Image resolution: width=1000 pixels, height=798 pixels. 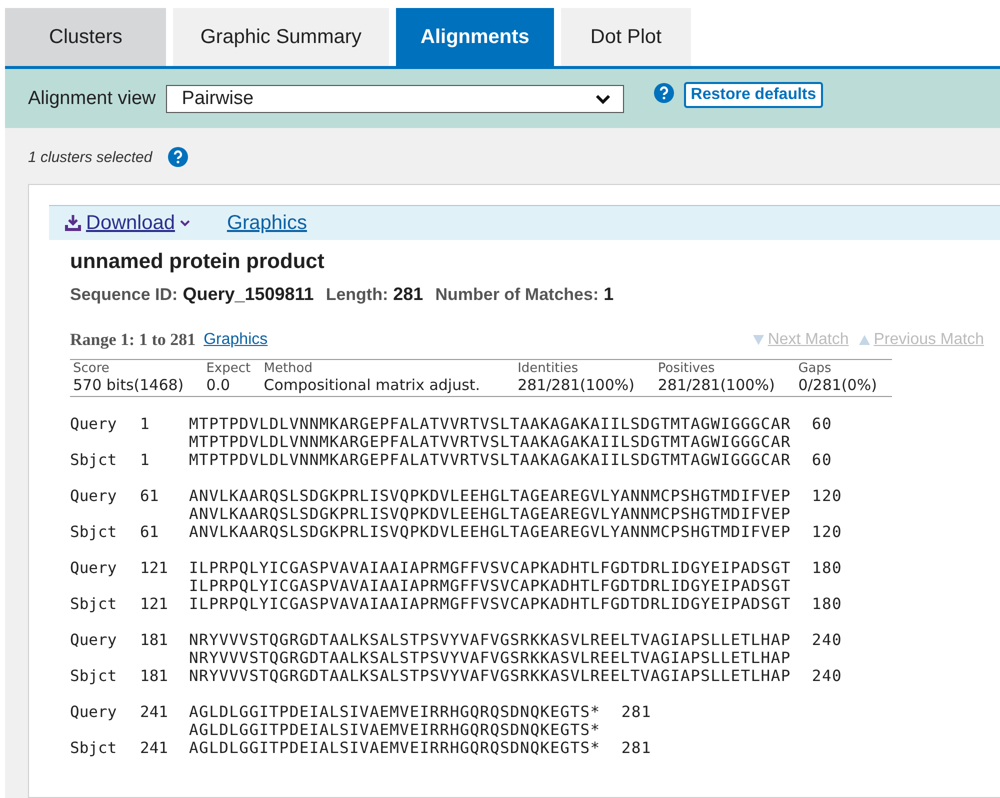 What do you see at coordinates (248, 294) in the screenshot?
I see `meta-value: Query_1509811` at bounding box center [248, 294].